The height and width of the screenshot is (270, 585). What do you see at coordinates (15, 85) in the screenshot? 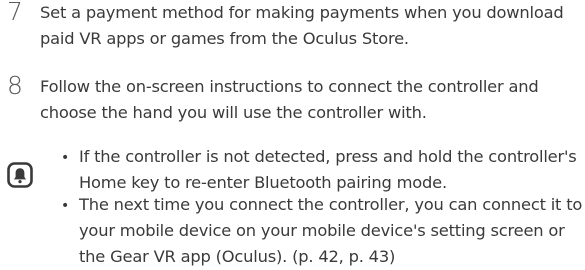
I see `step-number: 8` at bounding box center [15, 85].